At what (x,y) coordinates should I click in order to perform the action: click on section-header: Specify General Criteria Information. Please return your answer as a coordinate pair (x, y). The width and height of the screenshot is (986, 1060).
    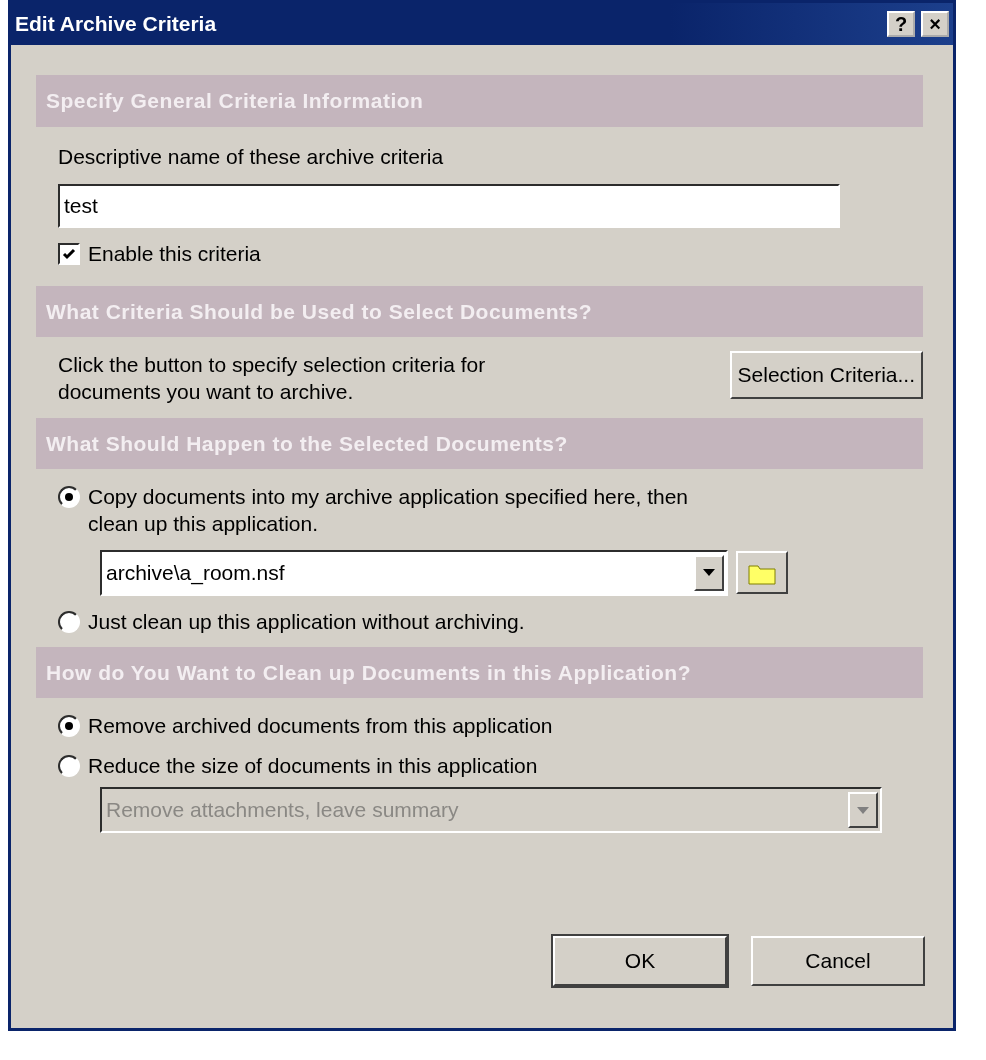
    Looking at the image, I should click on (479, 101).